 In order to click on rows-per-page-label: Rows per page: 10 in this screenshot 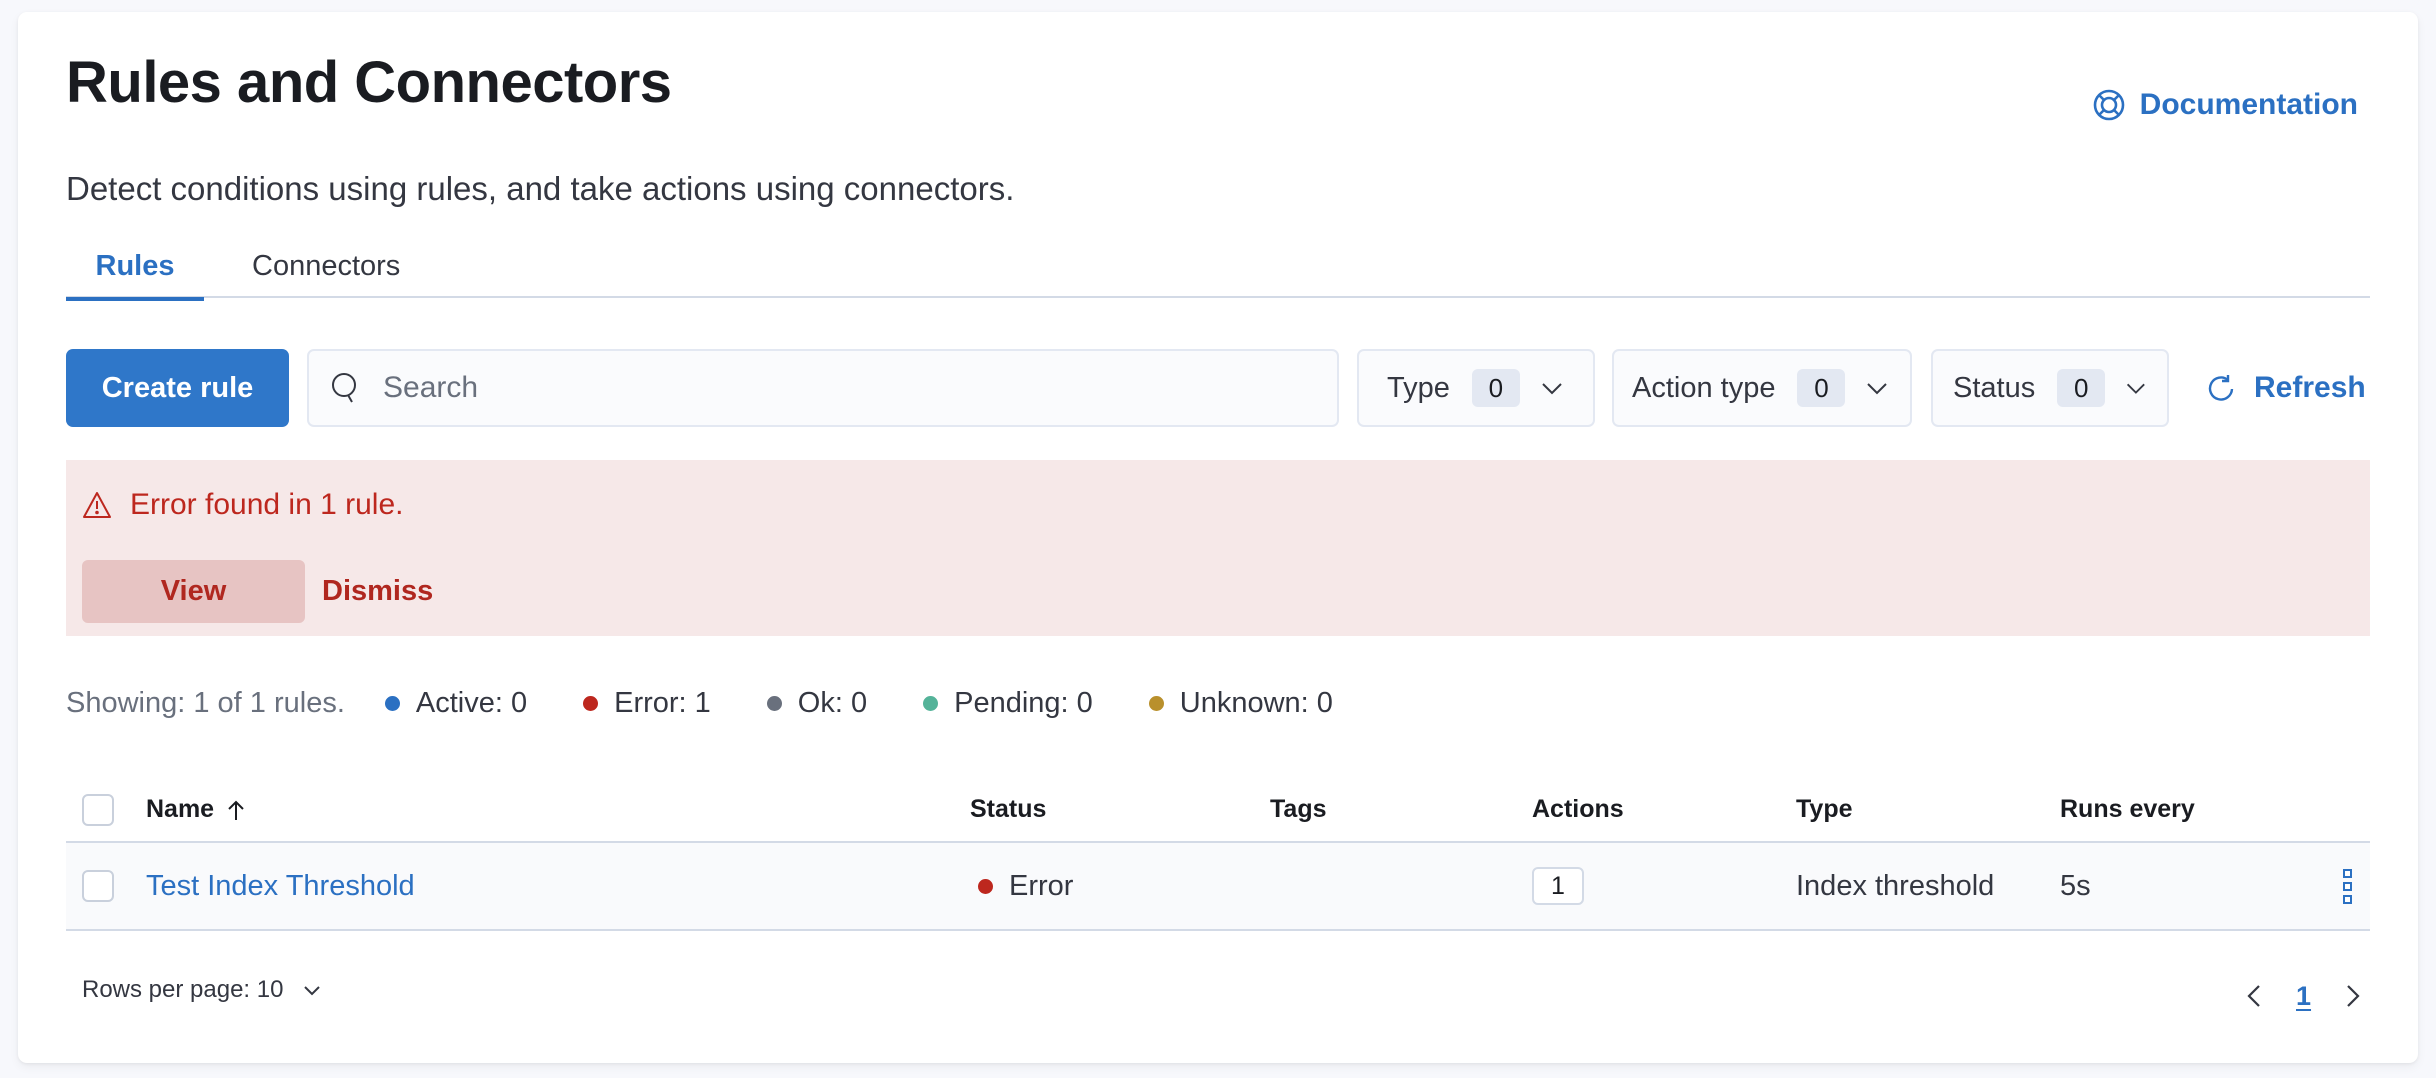, I will do `click(183, 989)`.